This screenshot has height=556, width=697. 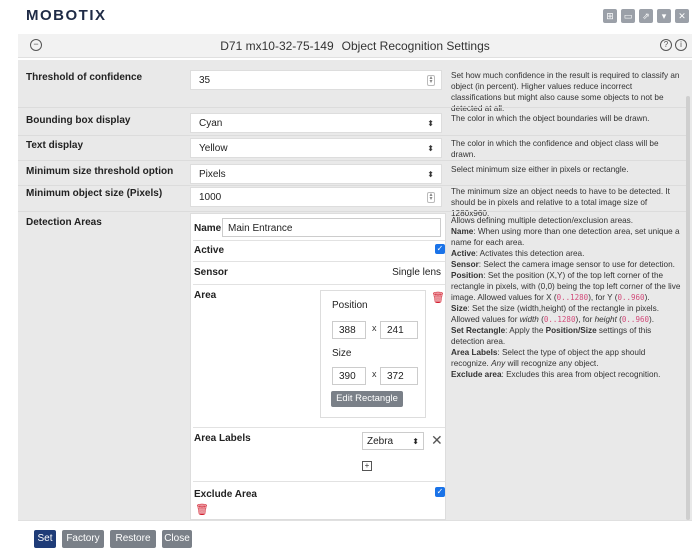 I want to click on help-italic: Any, so click(x=498, y=363).